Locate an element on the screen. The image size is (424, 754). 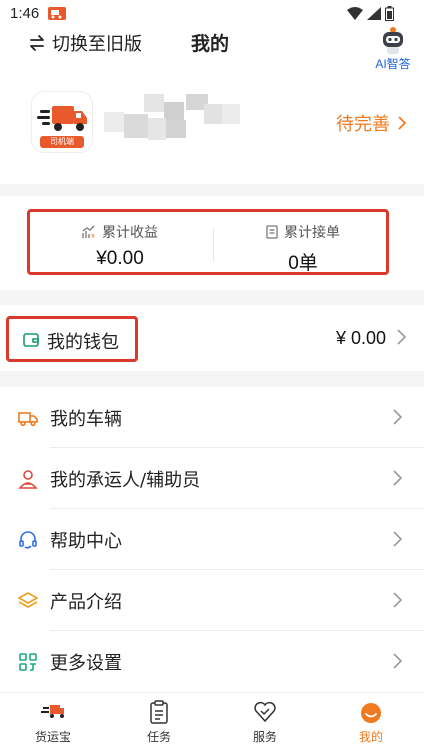
orders-label: 累计接单 is located at coordinates (312, 233).